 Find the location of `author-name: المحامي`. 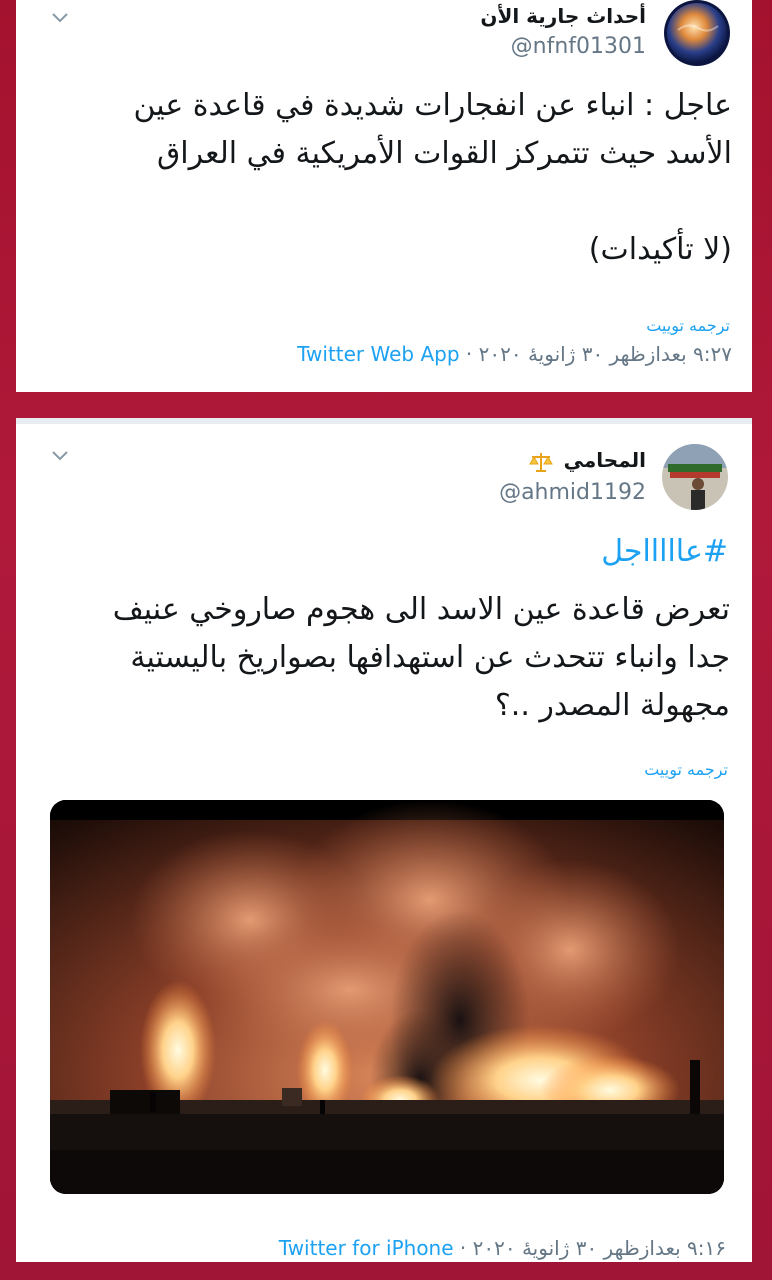

author-name: المحامي is located at coordinates (604, 460).